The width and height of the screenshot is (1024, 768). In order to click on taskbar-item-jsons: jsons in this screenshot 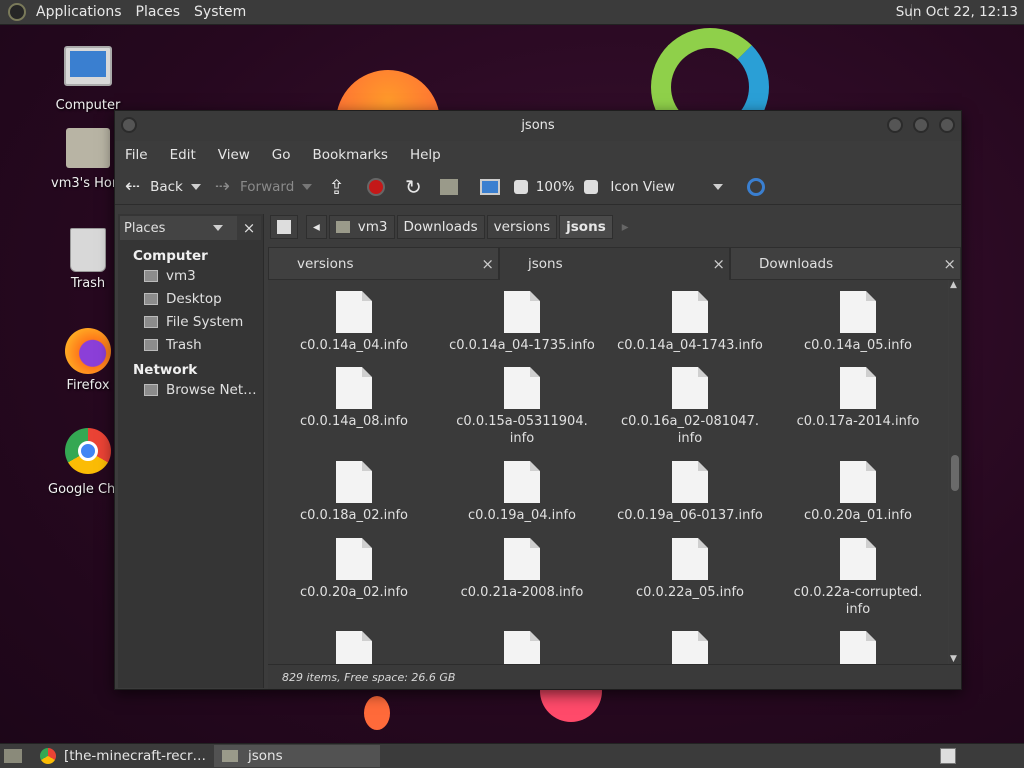, I will do `click(297, 756)`.